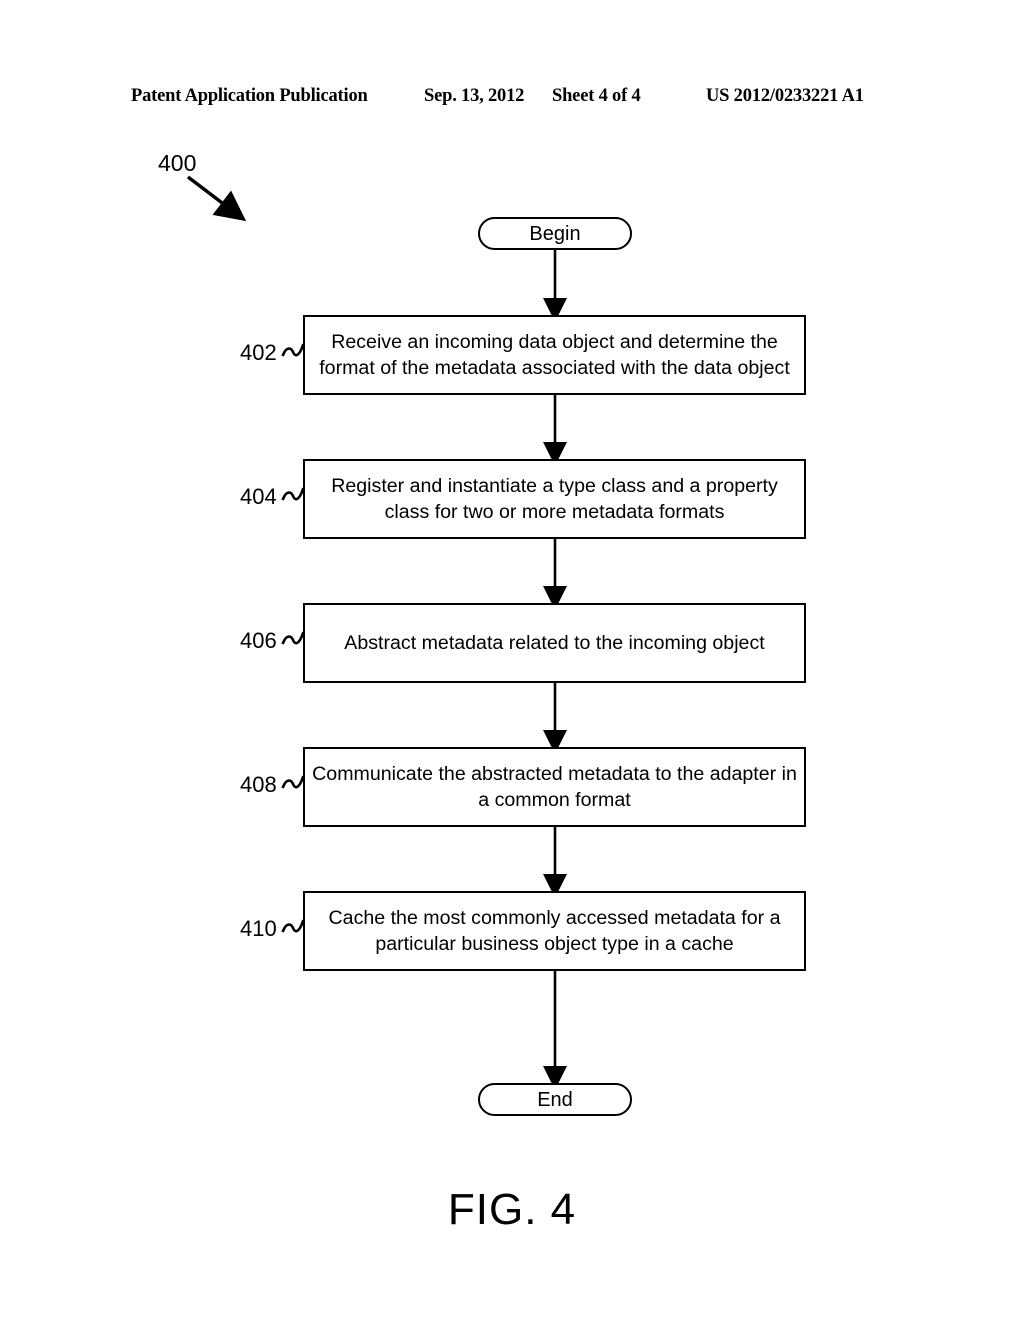 The width and height of the screenshot is (1024, 1320). What do you see at coordinates (258, 784) in the screenshot?
I see `flow-step-408-number: 408` at bounding box center [258, 784].